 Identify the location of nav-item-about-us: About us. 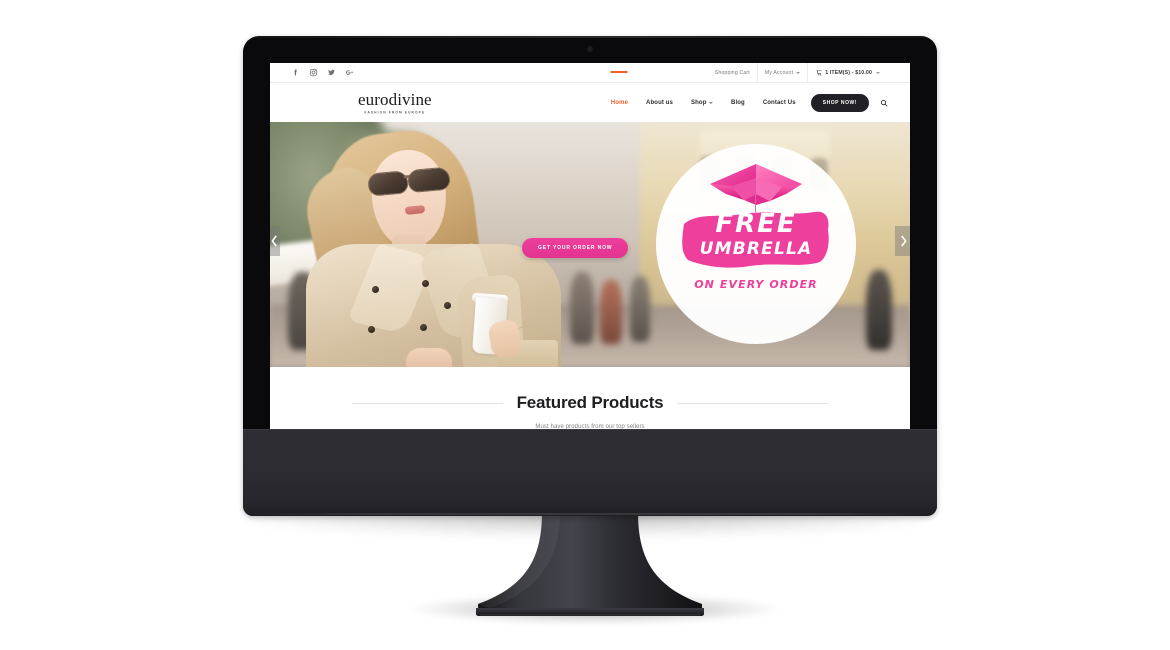
(659, 102).